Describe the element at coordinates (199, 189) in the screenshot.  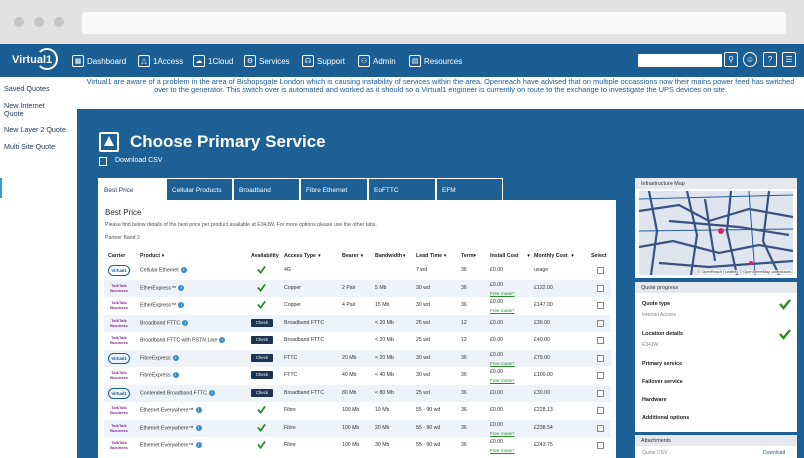
I see `tab-cellular-products: Cellular Products` at that location.